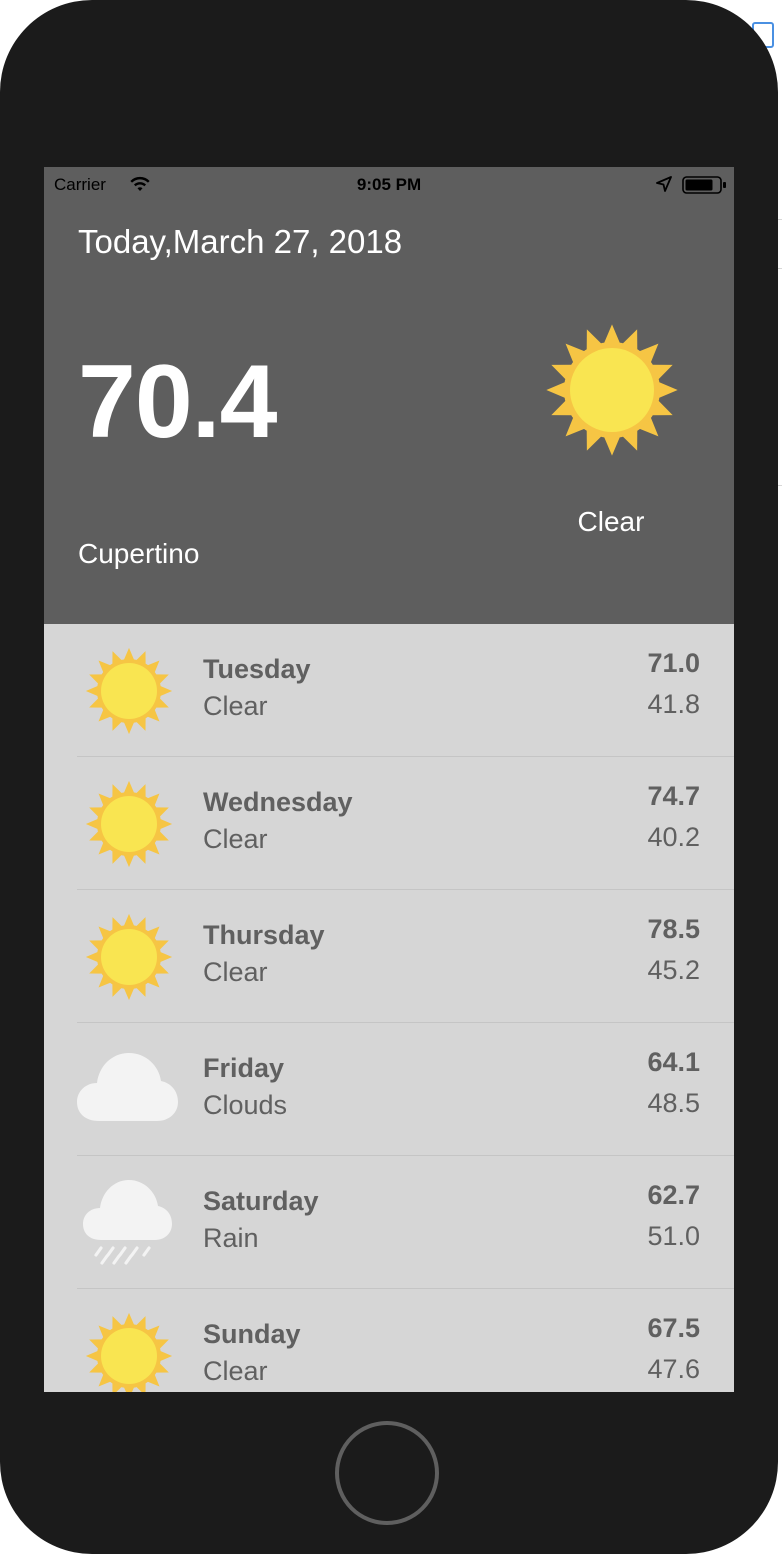 The height and width of the screenshot is (1554, 782). What do you see at coordinates (704, 185) in the screenshot?
I see `battery-icon` at bounding box center [704, 185].